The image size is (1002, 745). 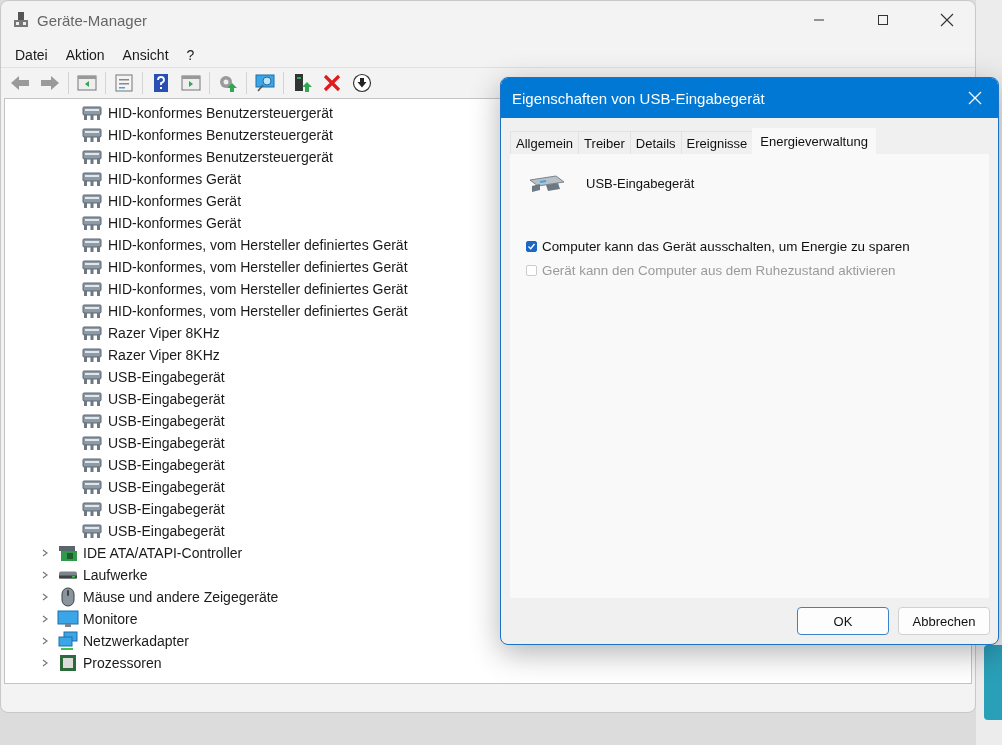 I want to click on tree-item: Netzwerkadapter, so click(x=136, y=641).